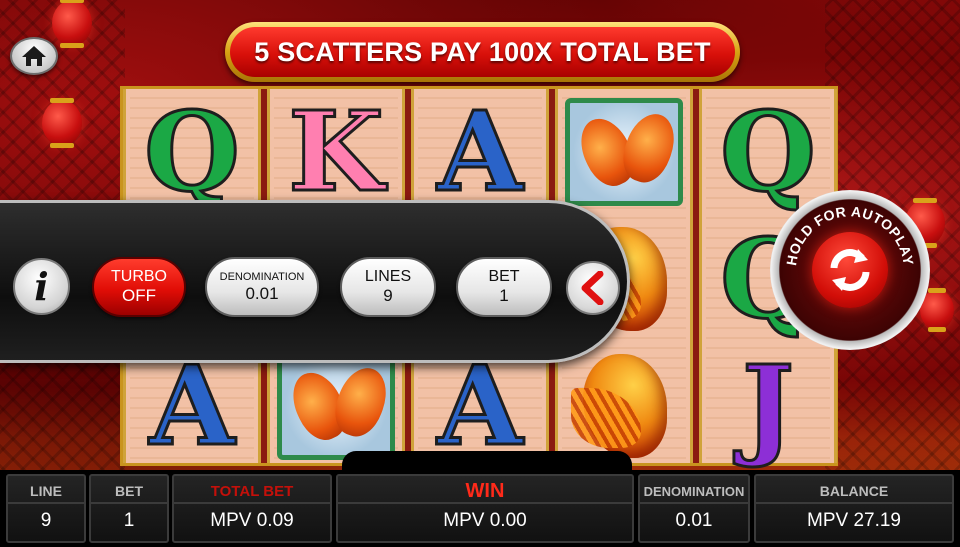  Describe the element at coordinates (262, 276) in the screenshot. I see `denomination-label: DENOMINATION` at that location.